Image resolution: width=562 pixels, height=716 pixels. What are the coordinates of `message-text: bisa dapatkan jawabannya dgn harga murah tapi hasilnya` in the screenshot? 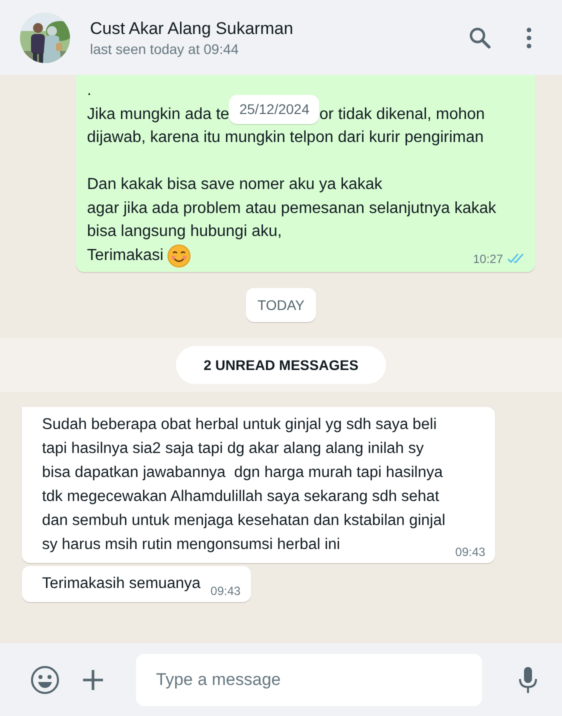 It's located at (243, 472).